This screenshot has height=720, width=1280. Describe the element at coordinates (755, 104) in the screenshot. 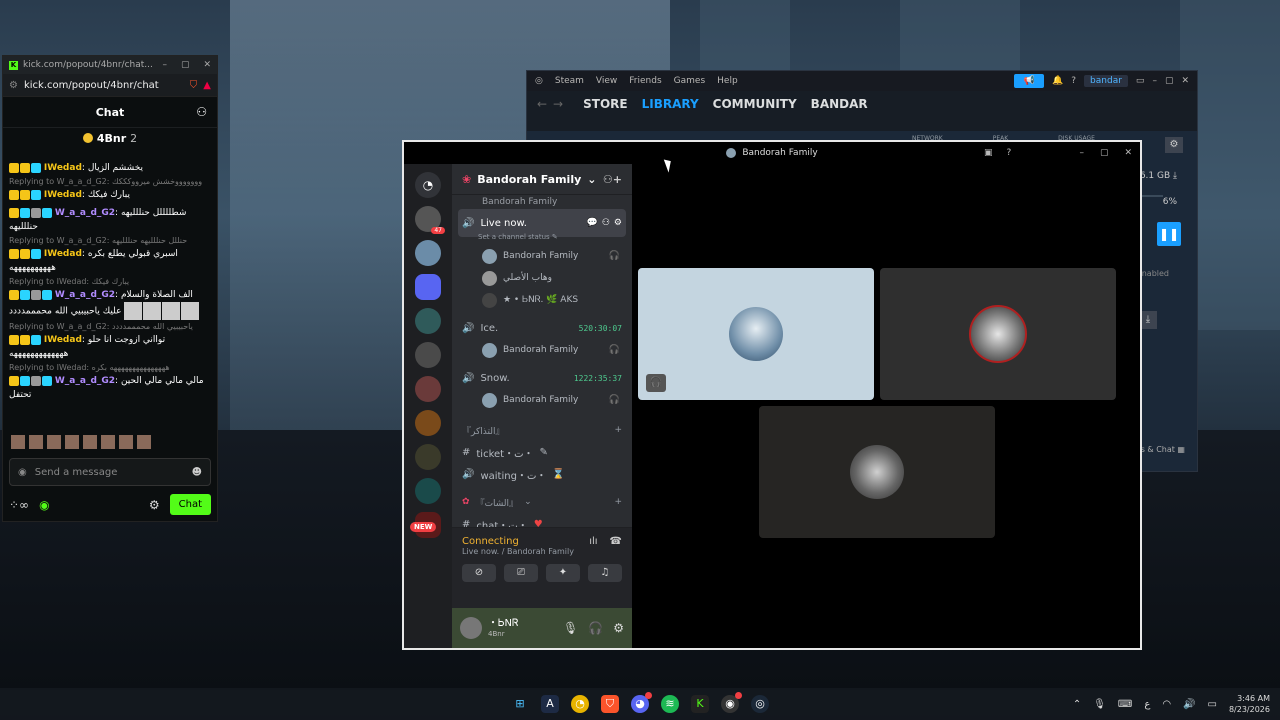

I see `nav-community: COMMUNITY` at that location.